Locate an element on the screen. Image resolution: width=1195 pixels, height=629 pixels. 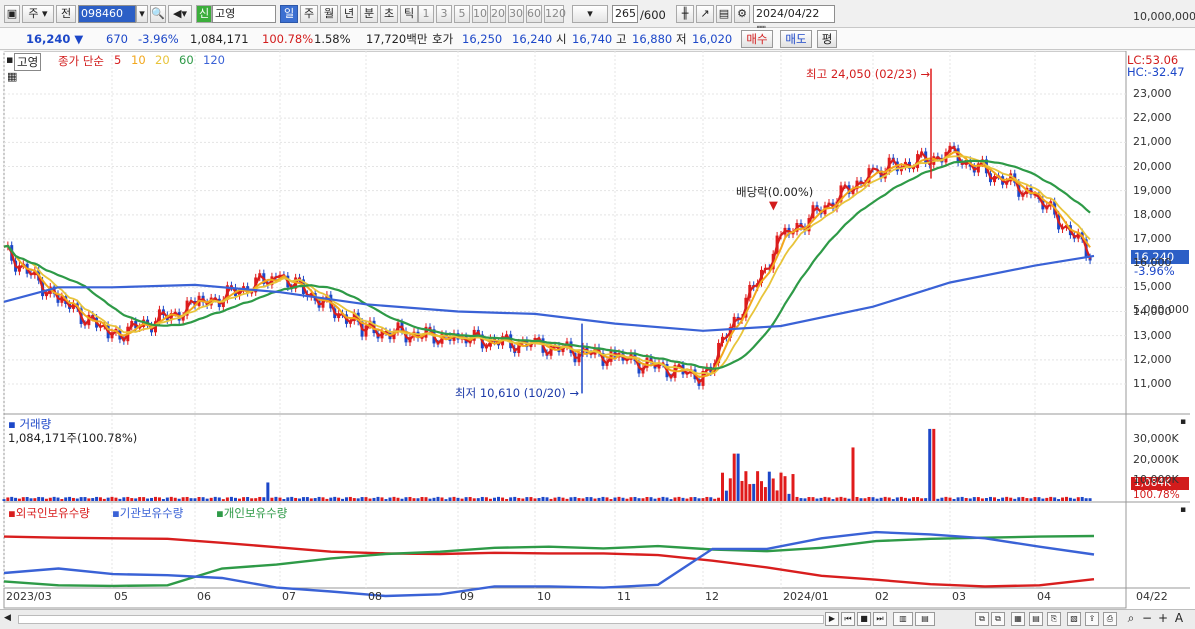
zoom-out-icon: − is located at coordinates (1147, 619).